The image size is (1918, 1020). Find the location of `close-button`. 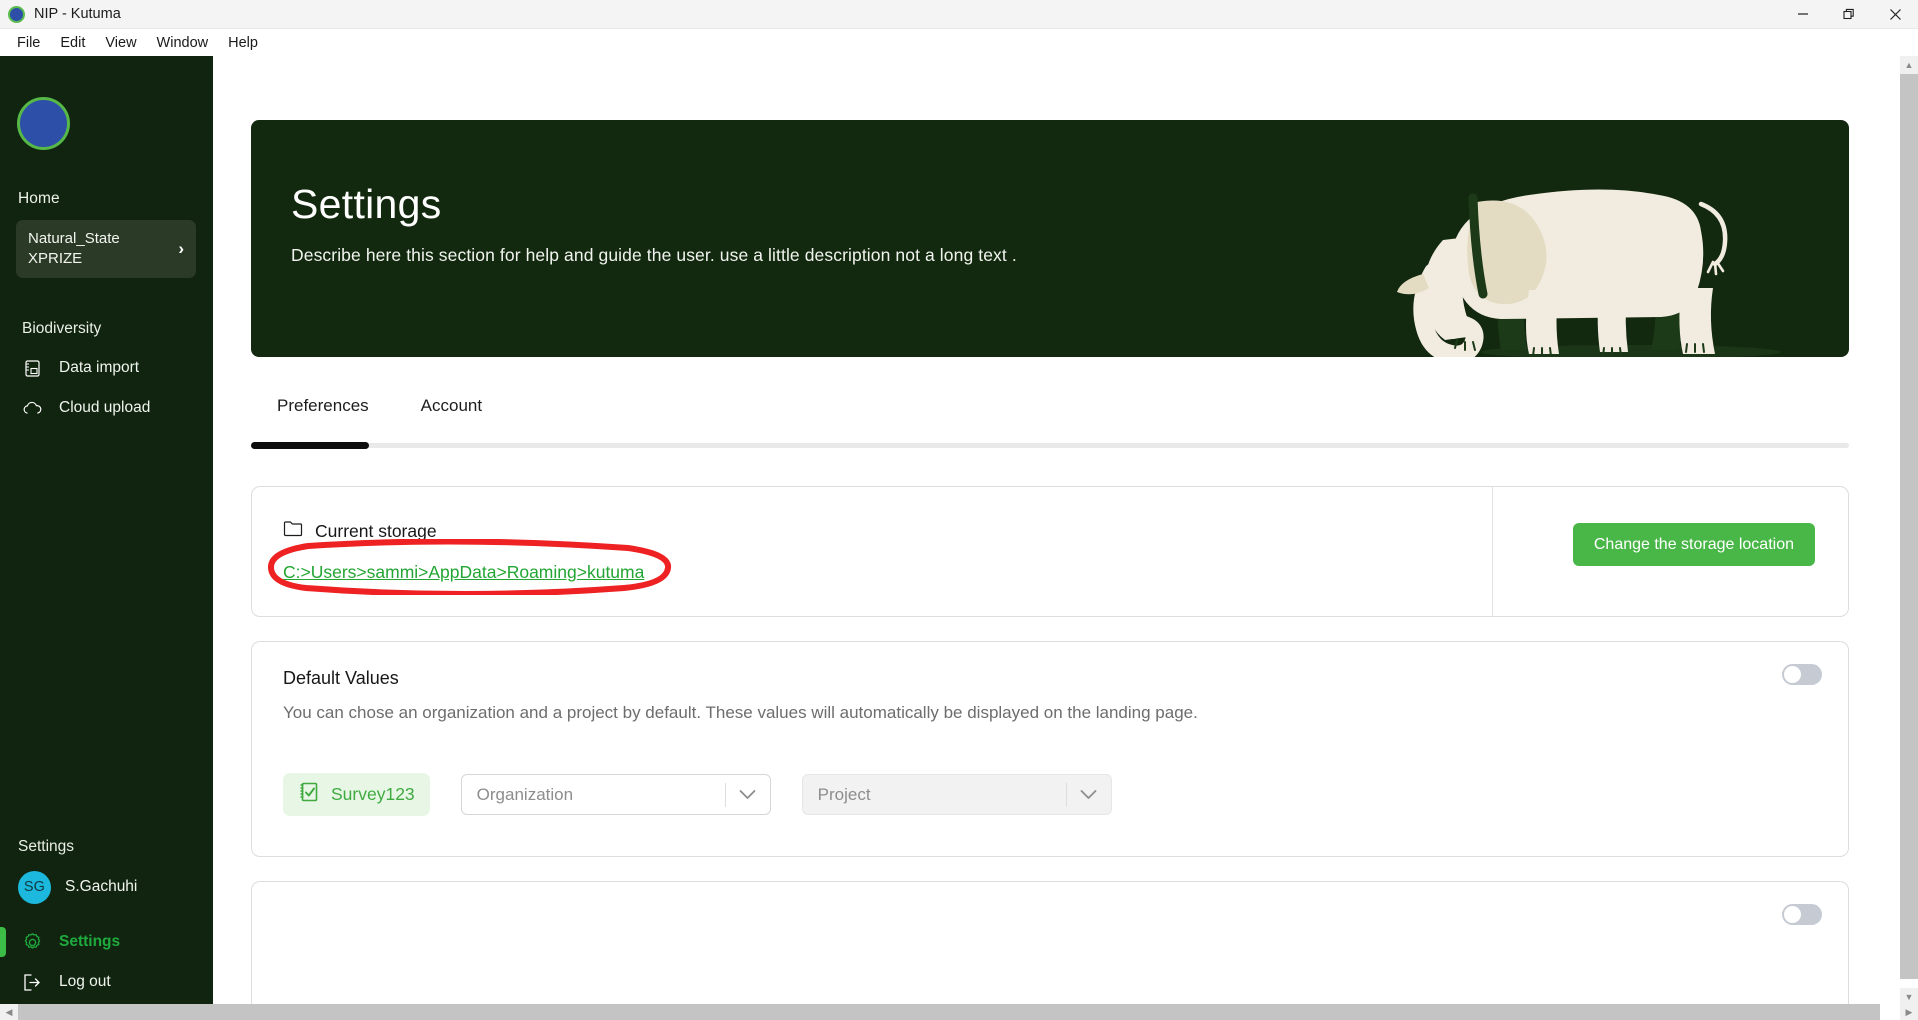

close-button is located at coordinates (1895, 14).